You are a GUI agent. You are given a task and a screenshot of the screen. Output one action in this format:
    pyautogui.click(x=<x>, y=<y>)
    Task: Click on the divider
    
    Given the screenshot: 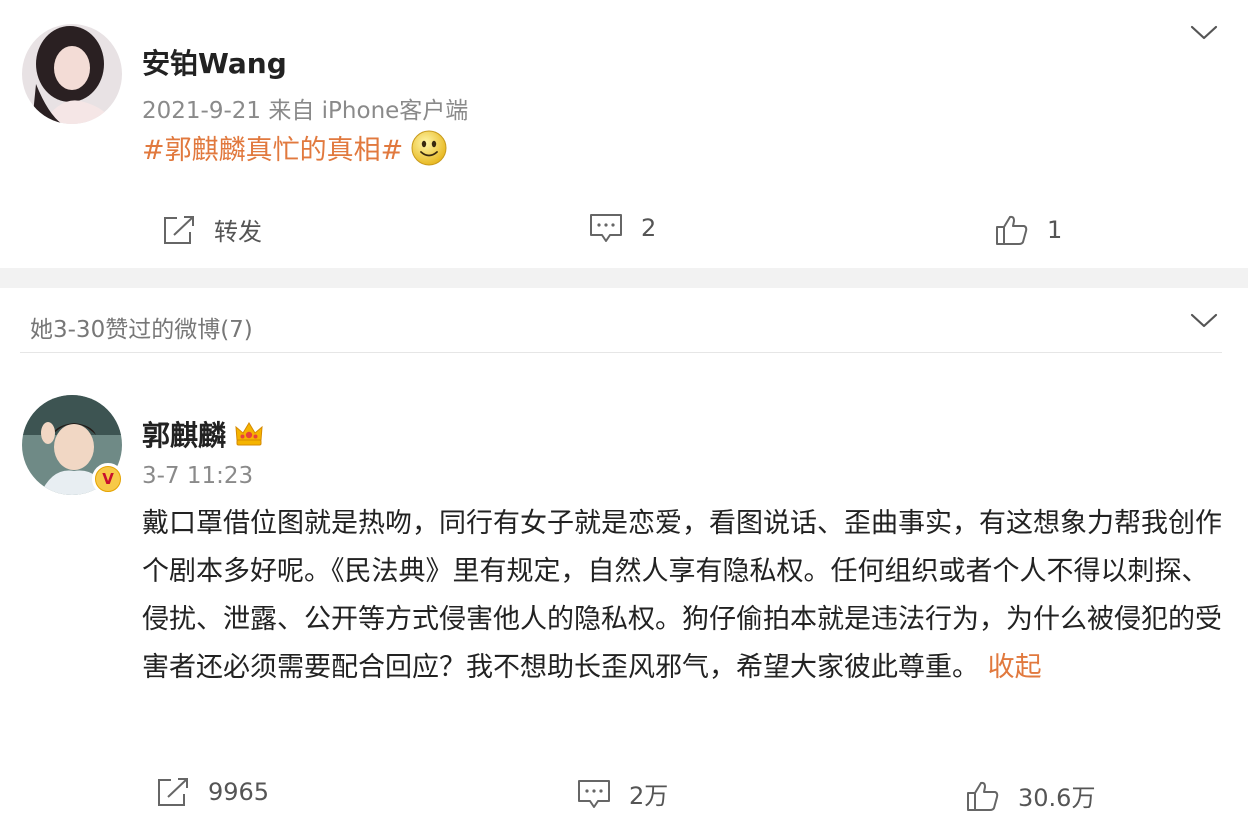 What is the action you would take?
    pyautogui.click(x=621, y=352)
    